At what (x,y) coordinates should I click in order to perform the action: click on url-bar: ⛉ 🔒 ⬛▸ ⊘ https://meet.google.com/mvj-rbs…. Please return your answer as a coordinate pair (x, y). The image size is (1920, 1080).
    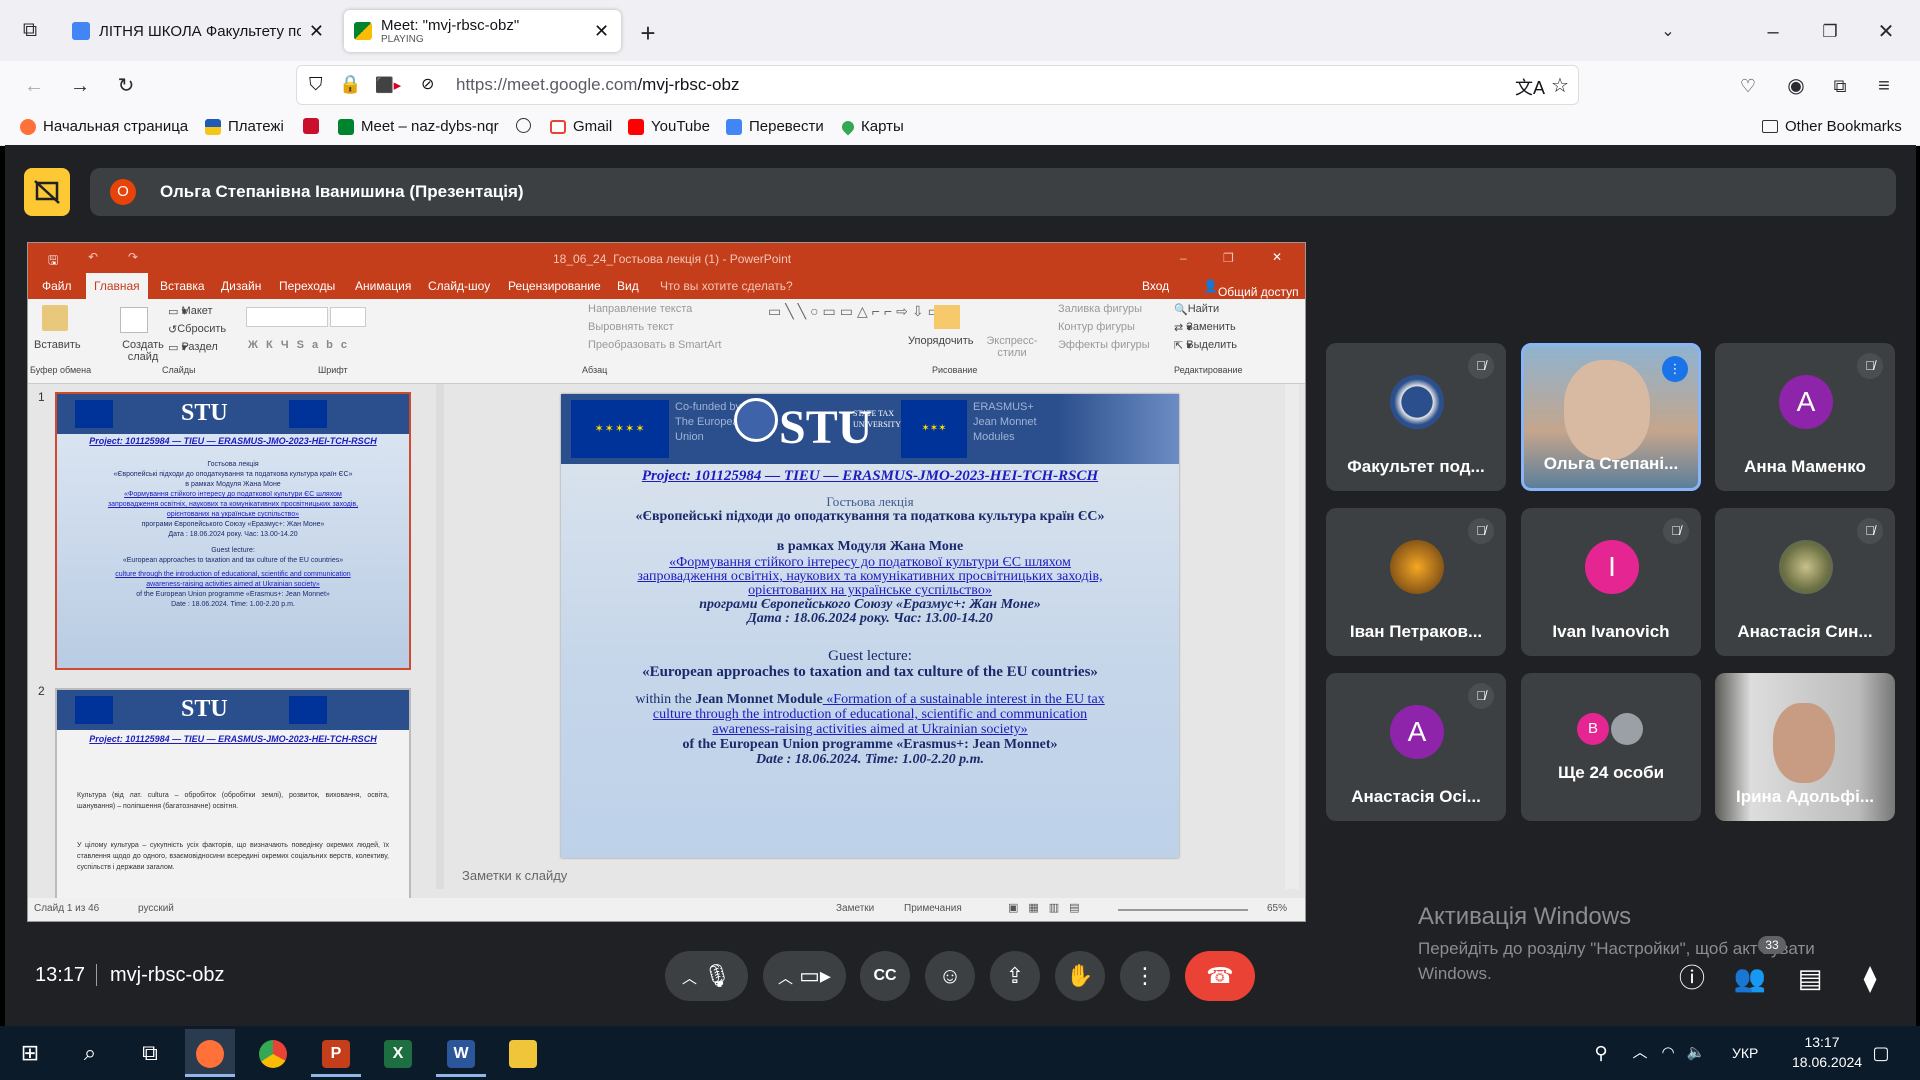
    Looking at the image, I should click on (937, 85).